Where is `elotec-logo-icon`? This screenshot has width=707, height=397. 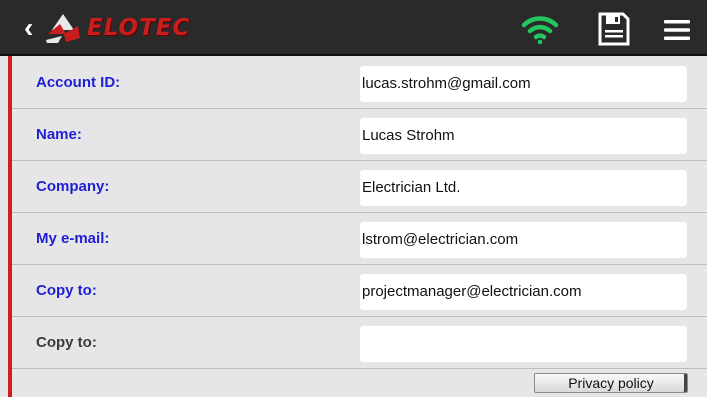
elotec-logo-icon is located at coordinates (63, 28).